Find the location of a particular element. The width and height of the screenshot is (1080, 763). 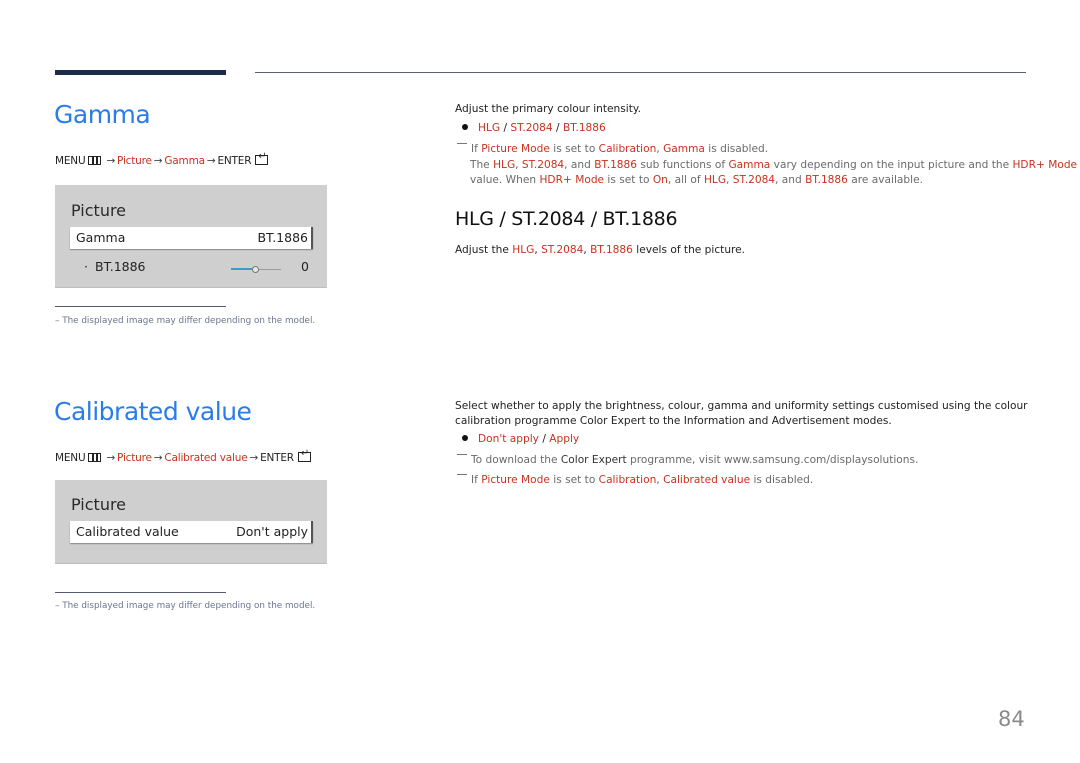

osd-row-calibrated-value: Calibrated value Don't apply is located at coordinates (191, 532).